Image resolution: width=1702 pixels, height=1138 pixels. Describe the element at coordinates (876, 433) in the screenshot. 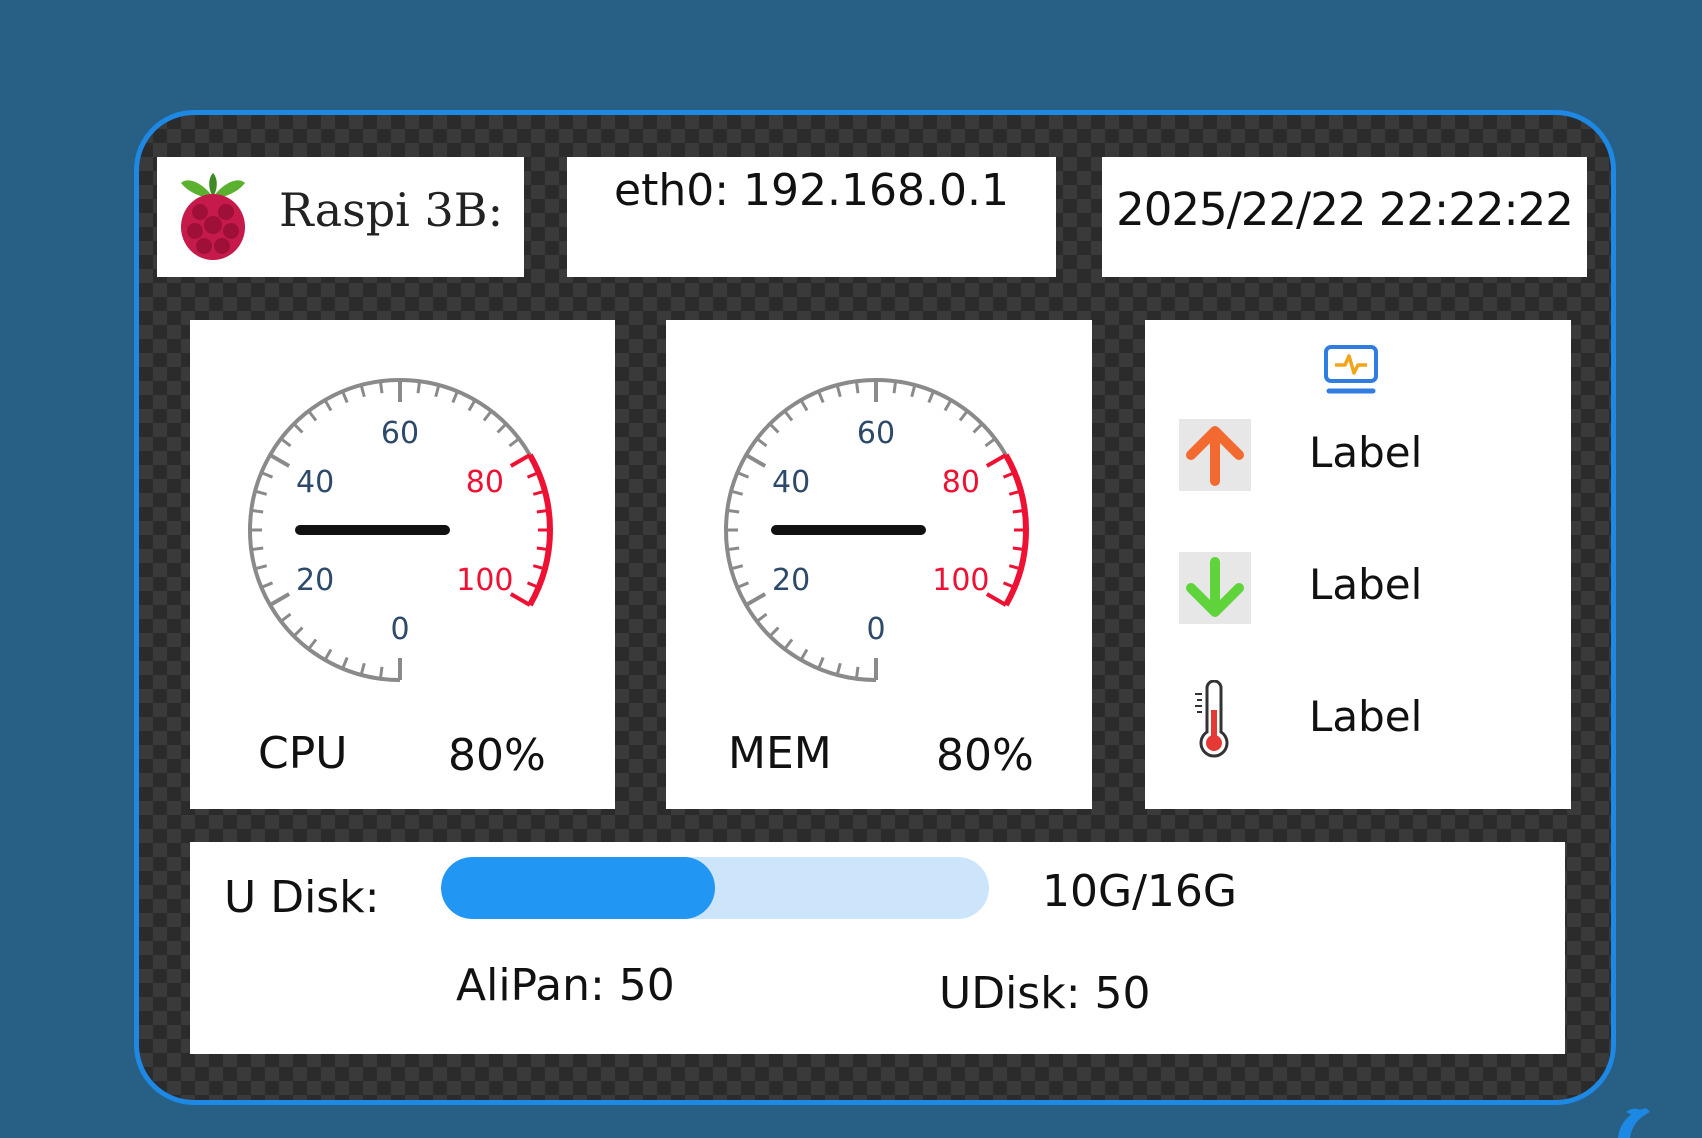

I see `mem-tick-label: 60` at that location.